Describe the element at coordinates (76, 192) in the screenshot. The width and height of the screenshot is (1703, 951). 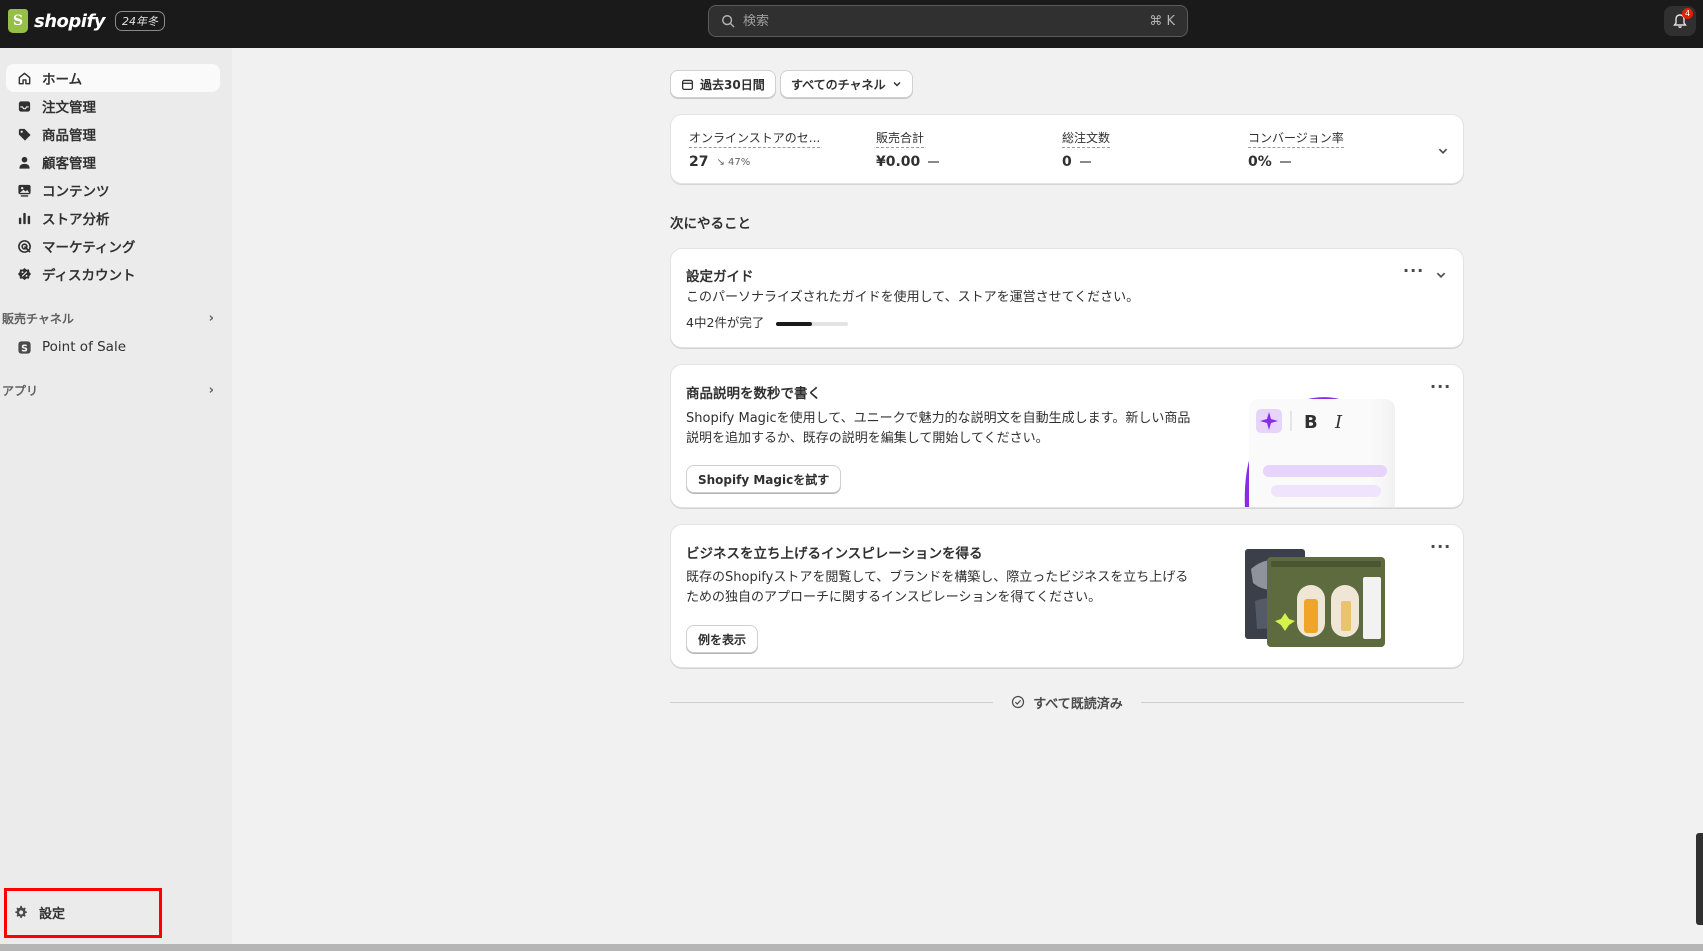
I see `sidebar-item-label: コンテンツ` at that location.